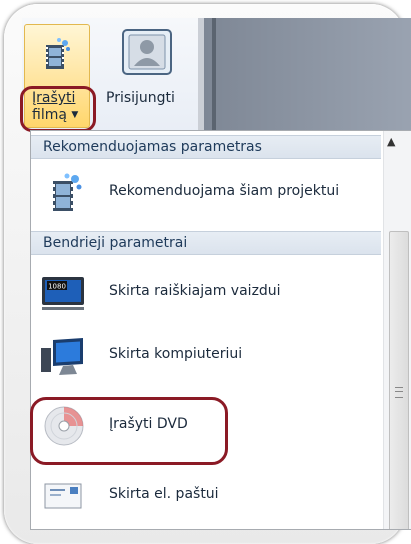 The width and height of the screenshot is (411, 544). I want to click on menu-item-computer: Skirta kompiuteriui, so click(206, 356).